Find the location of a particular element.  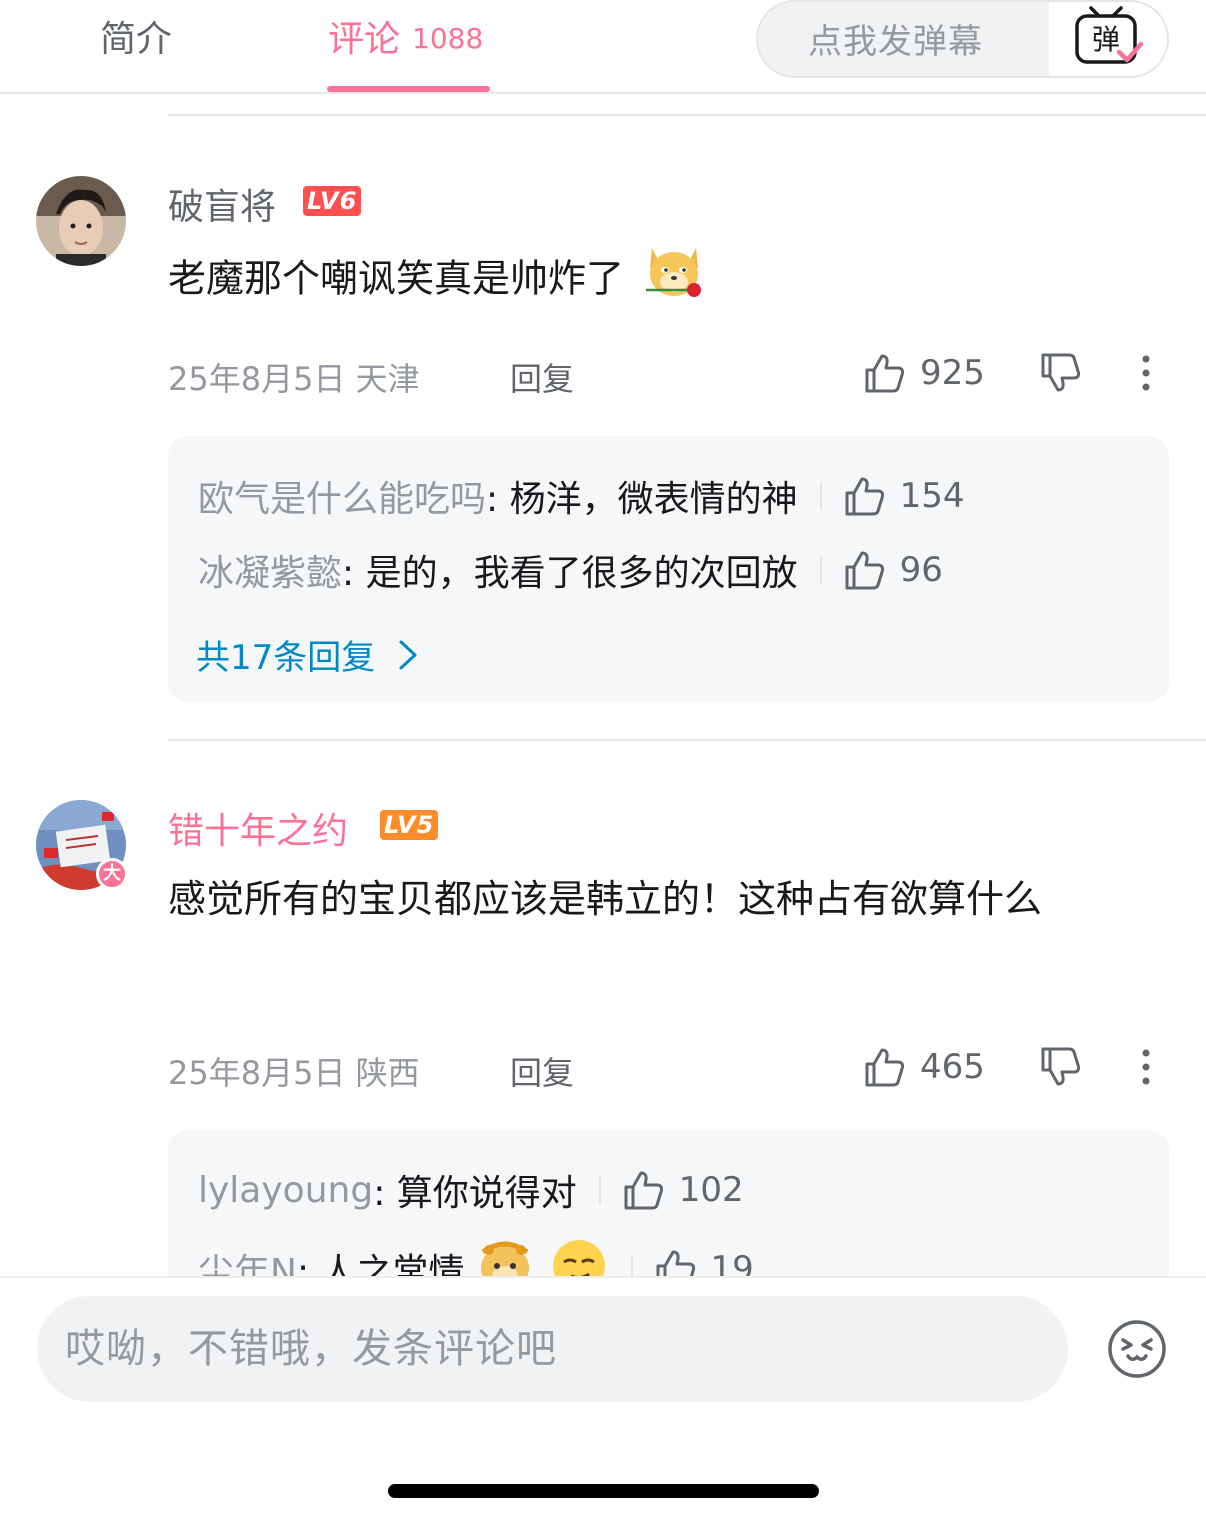

sub-reply-like-button: 154 is located at coordinates (904, 496).